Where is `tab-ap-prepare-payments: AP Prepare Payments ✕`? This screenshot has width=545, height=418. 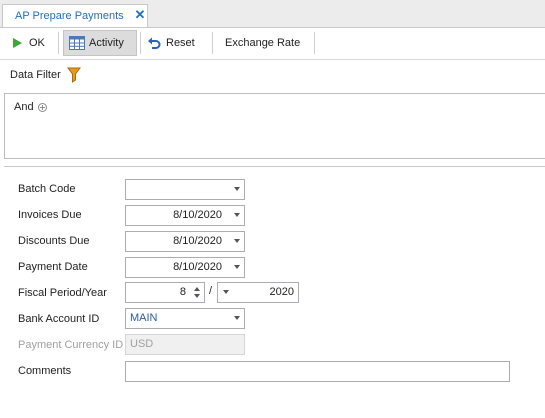 tab-ap-prepare-payments: AP Prepare Payments ✕ is located at coordinates (75, 15).